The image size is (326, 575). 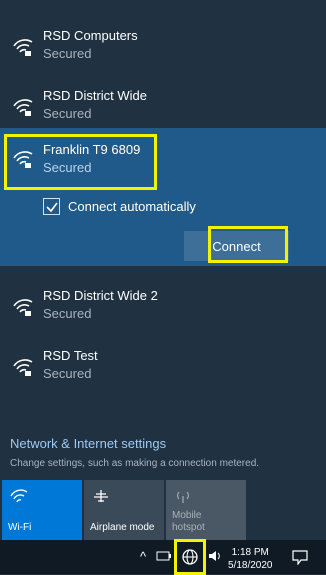 I want to click on network-item-rsd-test: RSD Test Secured, so click(x=163, y=366).